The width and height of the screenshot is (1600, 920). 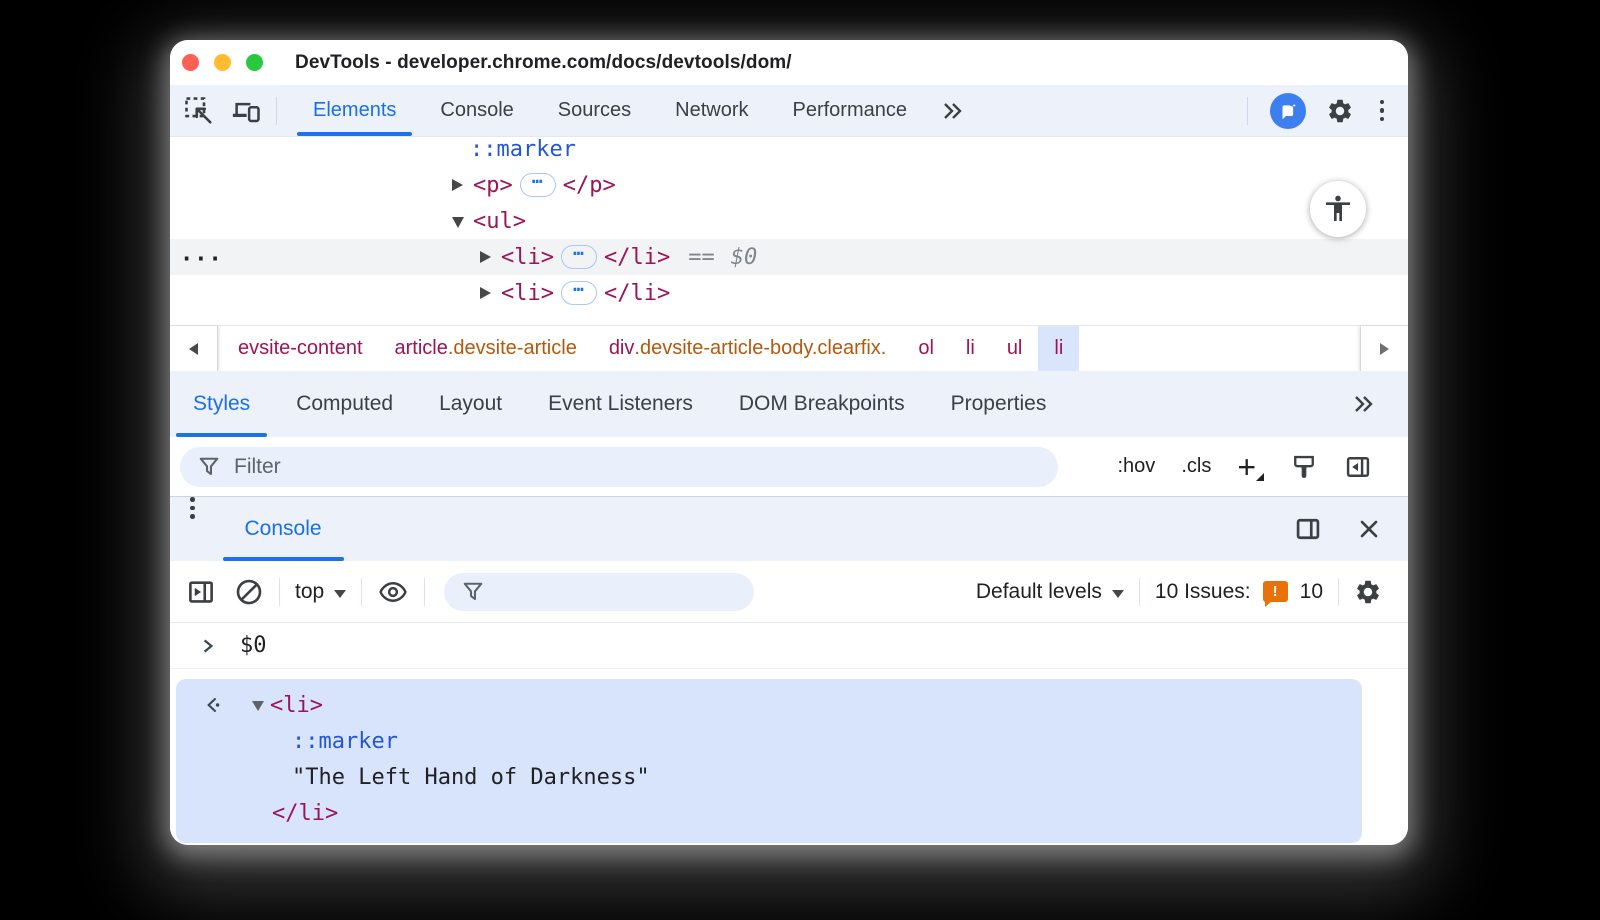 I want to click on console-command-echo: $0, so click(x=789, y=646).